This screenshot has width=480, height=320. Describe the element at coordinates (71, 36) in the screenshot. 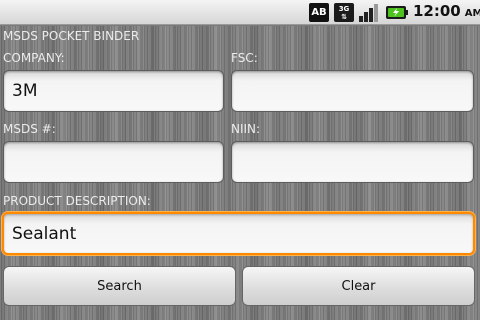

I see `app-title: MSDS POCKET BINDER` at that location.